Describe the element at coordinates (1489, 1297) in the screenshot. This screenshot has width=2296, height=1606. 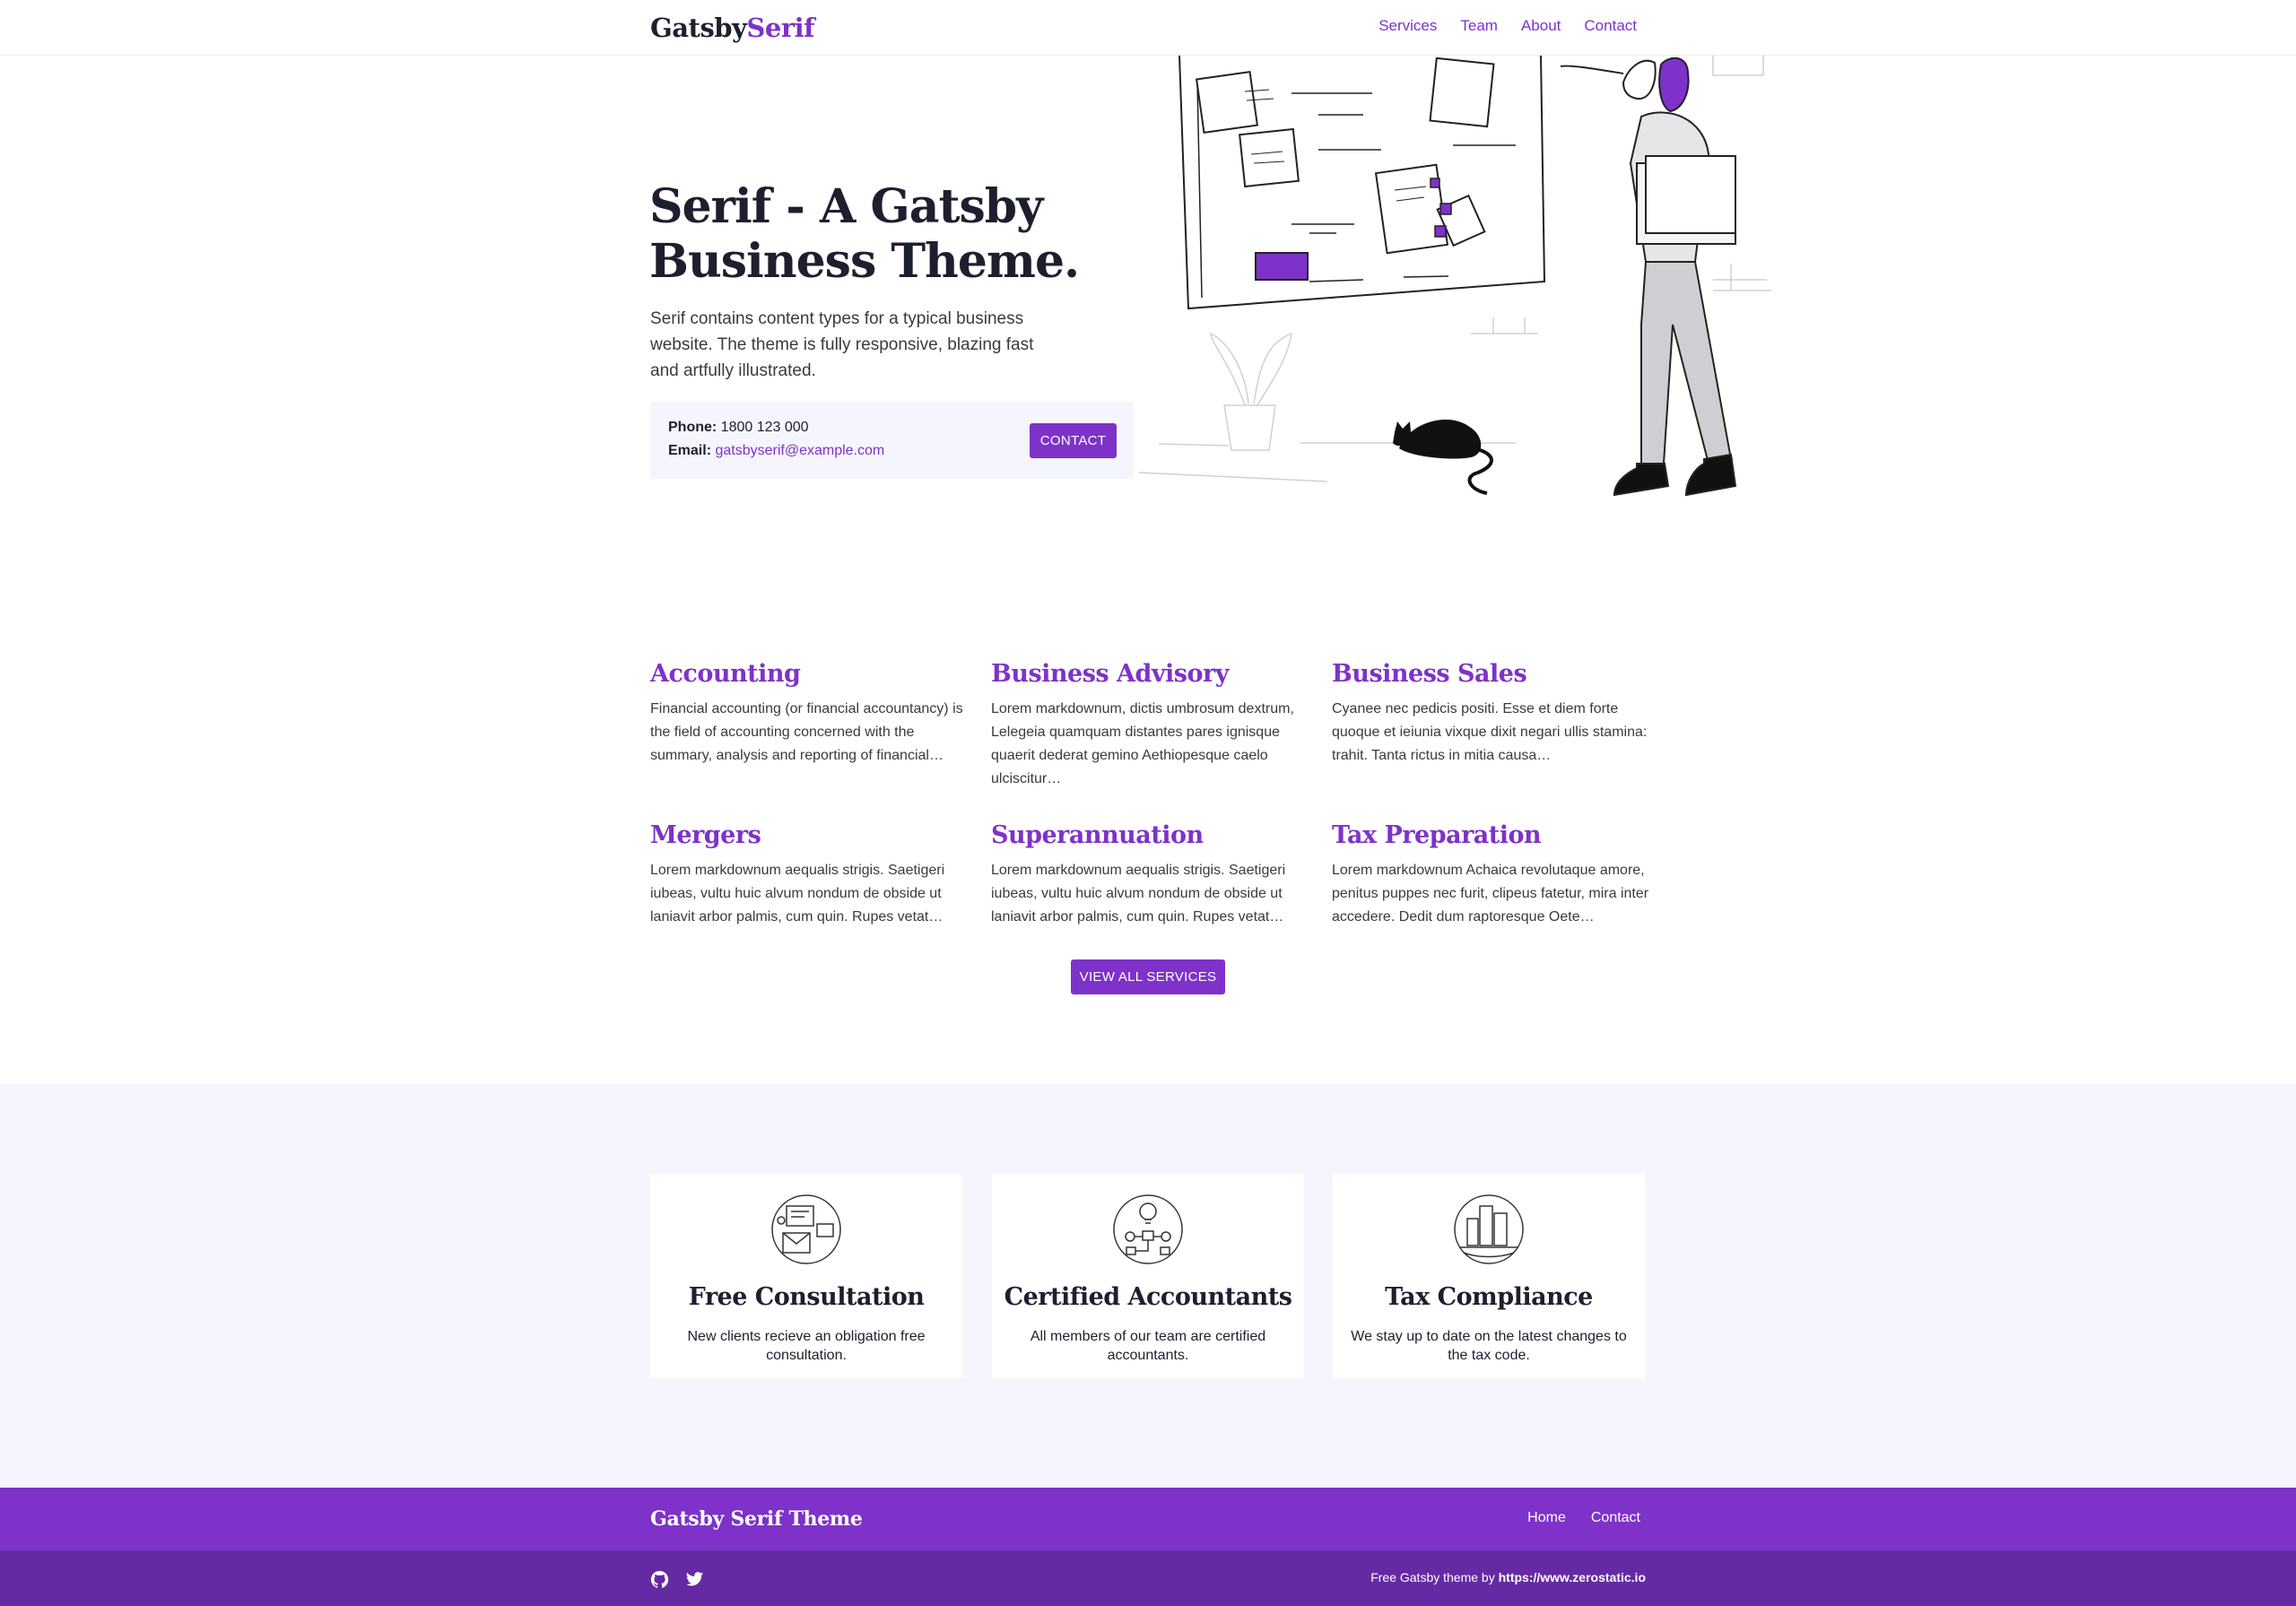
I see `feature-title: Tax Compliance` at that location.